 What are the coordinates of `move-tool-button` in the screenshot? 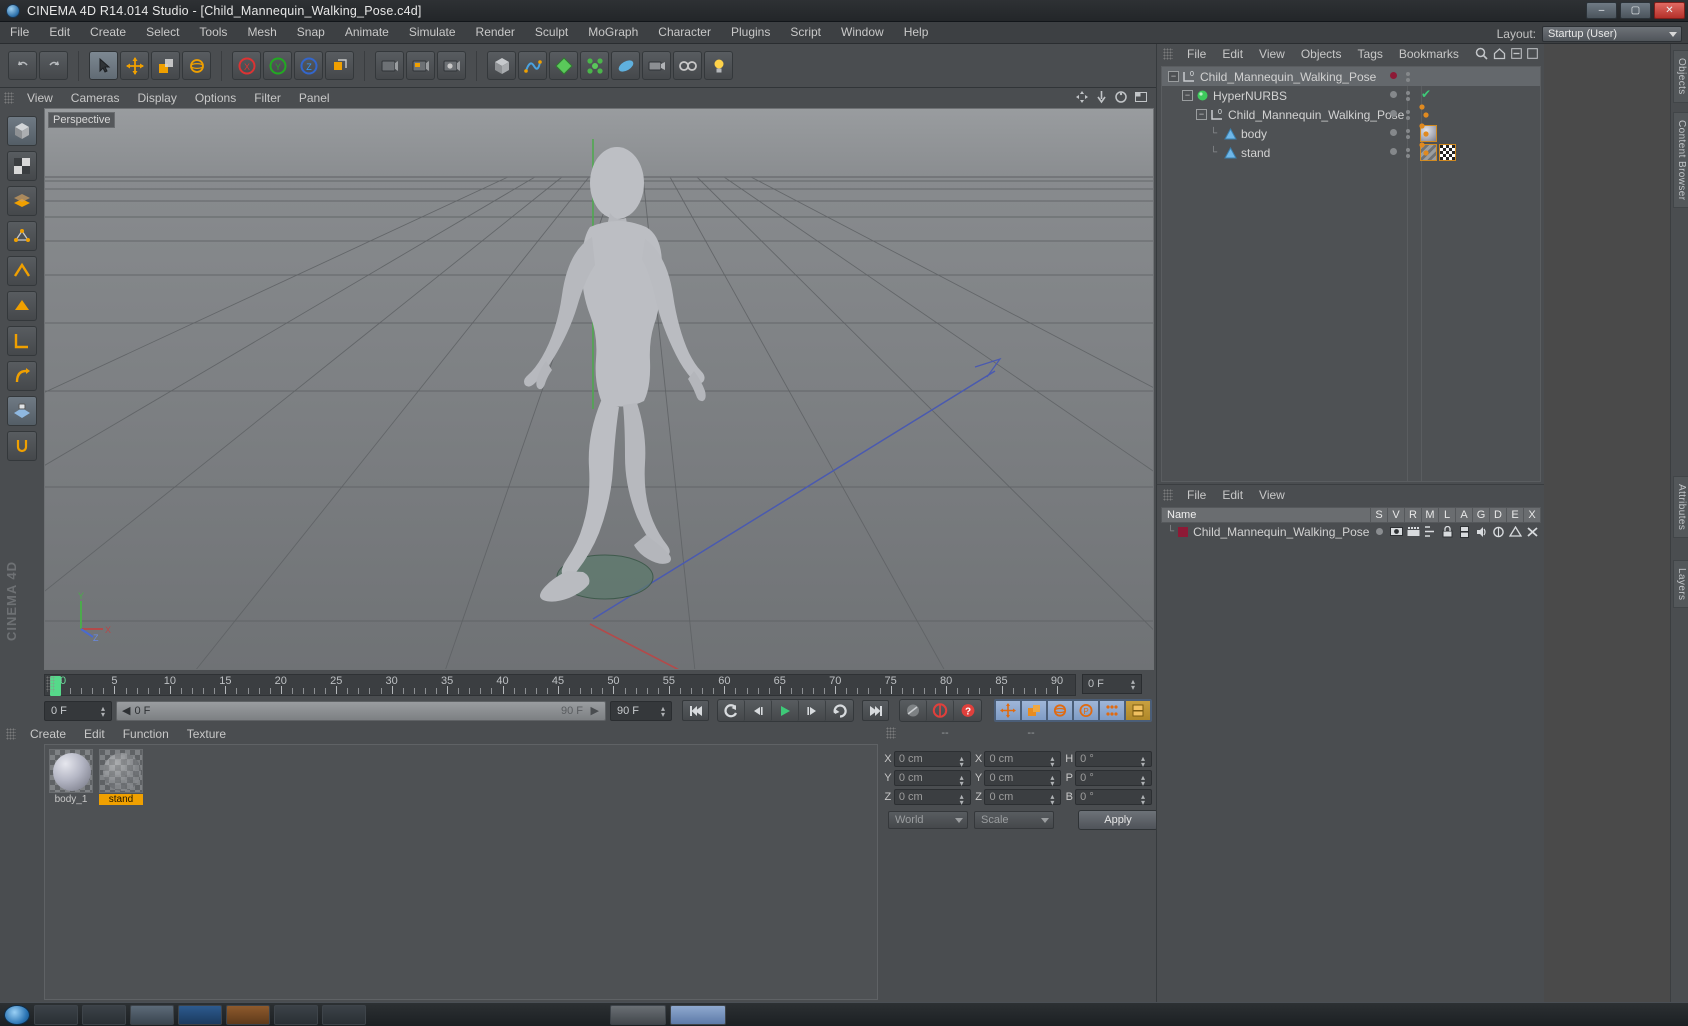 It's located at (134, 65).